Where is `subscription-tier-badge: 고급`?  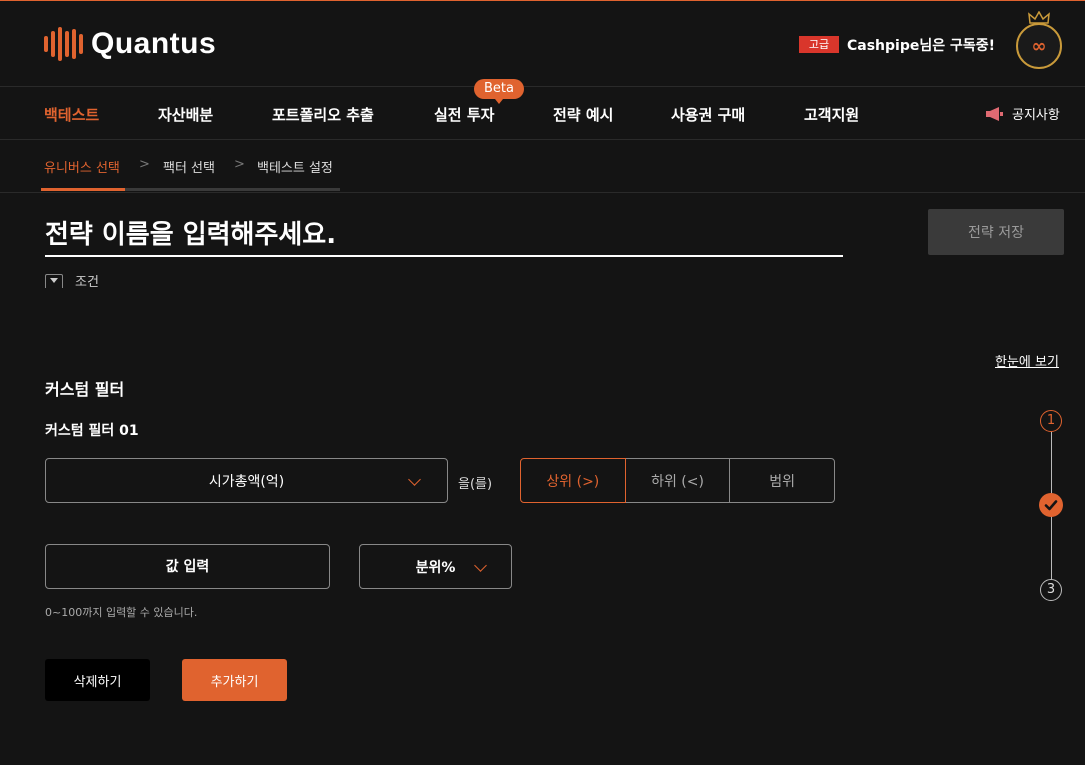 subscription-tier-badge: 고급 is located at coordinates (819, 44).